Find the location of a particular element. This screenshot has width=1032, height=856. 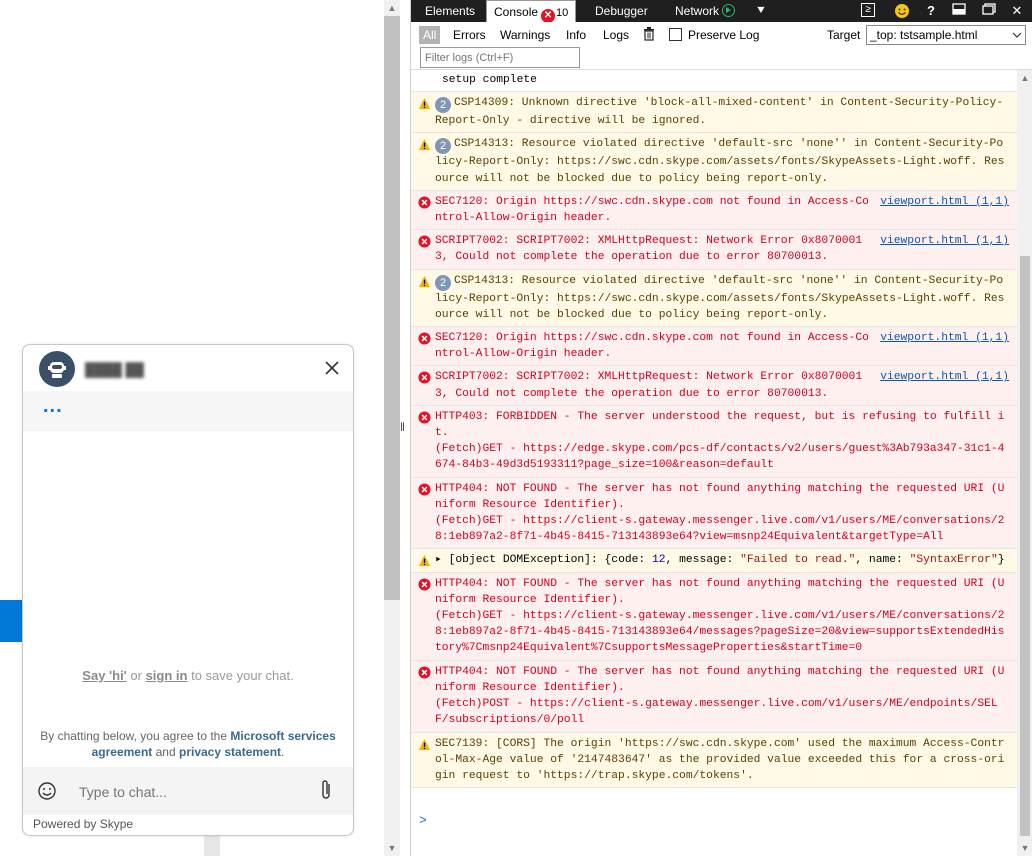

host-page-blue-block is located at coordinates (11, 621).